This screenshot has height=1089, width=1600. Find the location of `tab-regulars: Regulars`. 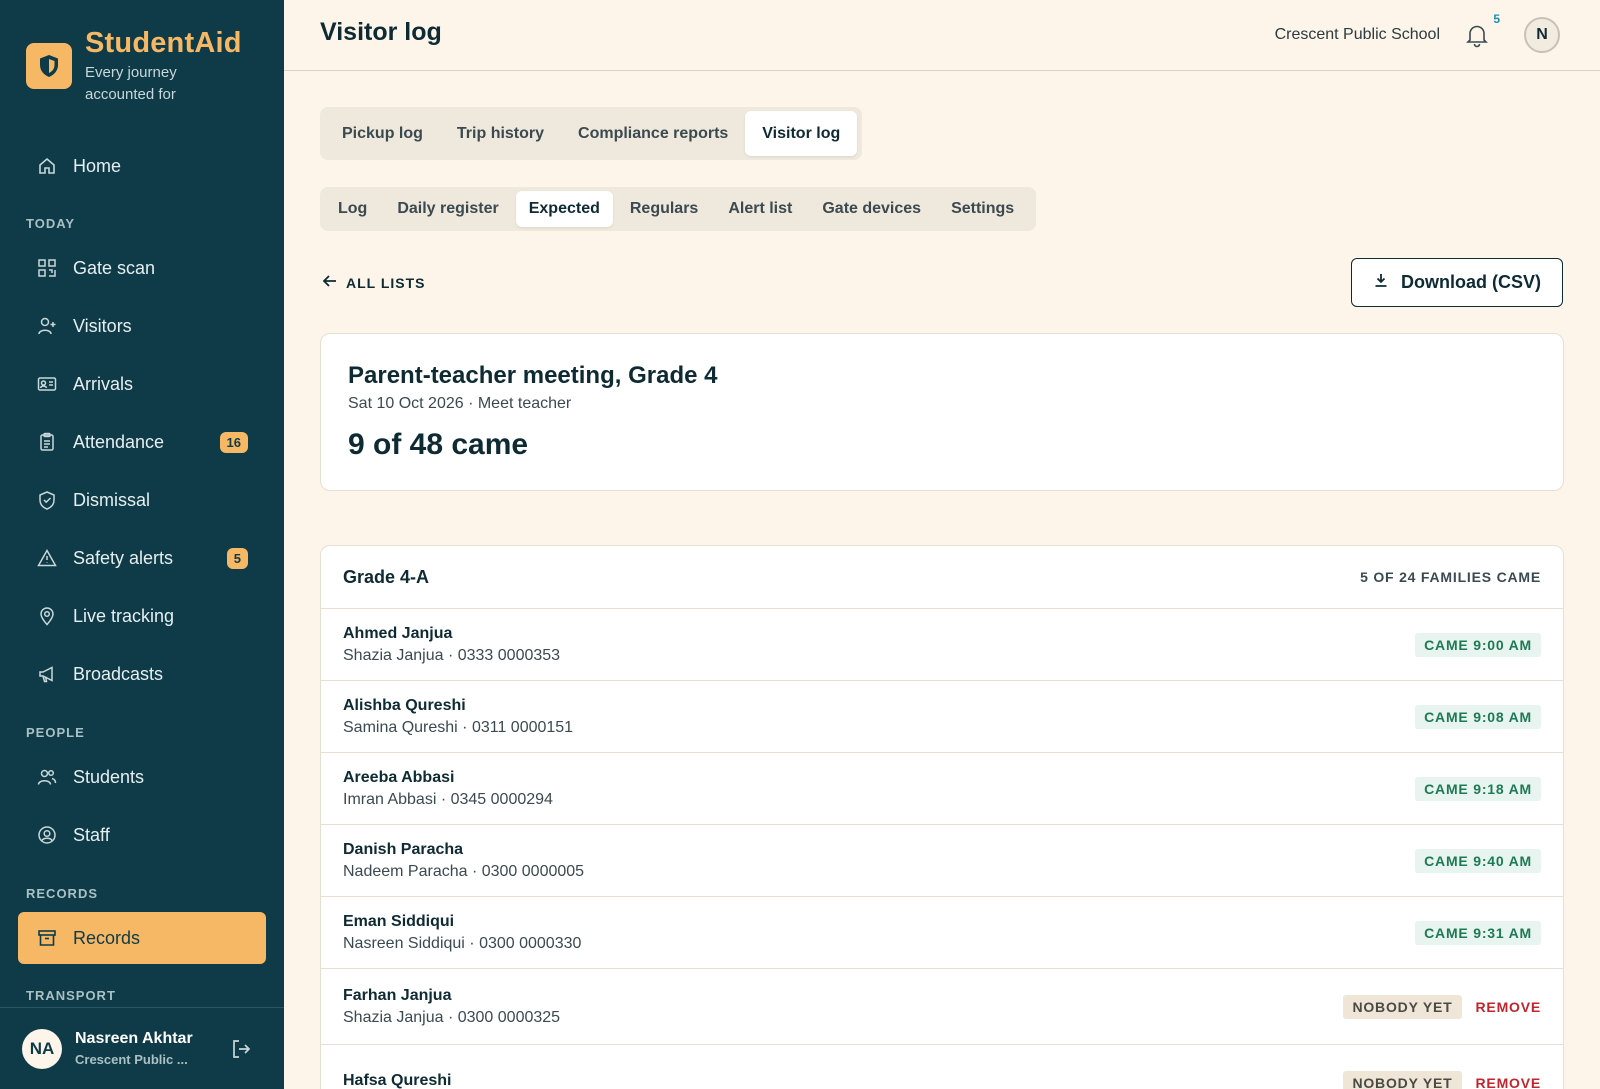

tab-regulars: Regulars is located at coordinates (664, 209).